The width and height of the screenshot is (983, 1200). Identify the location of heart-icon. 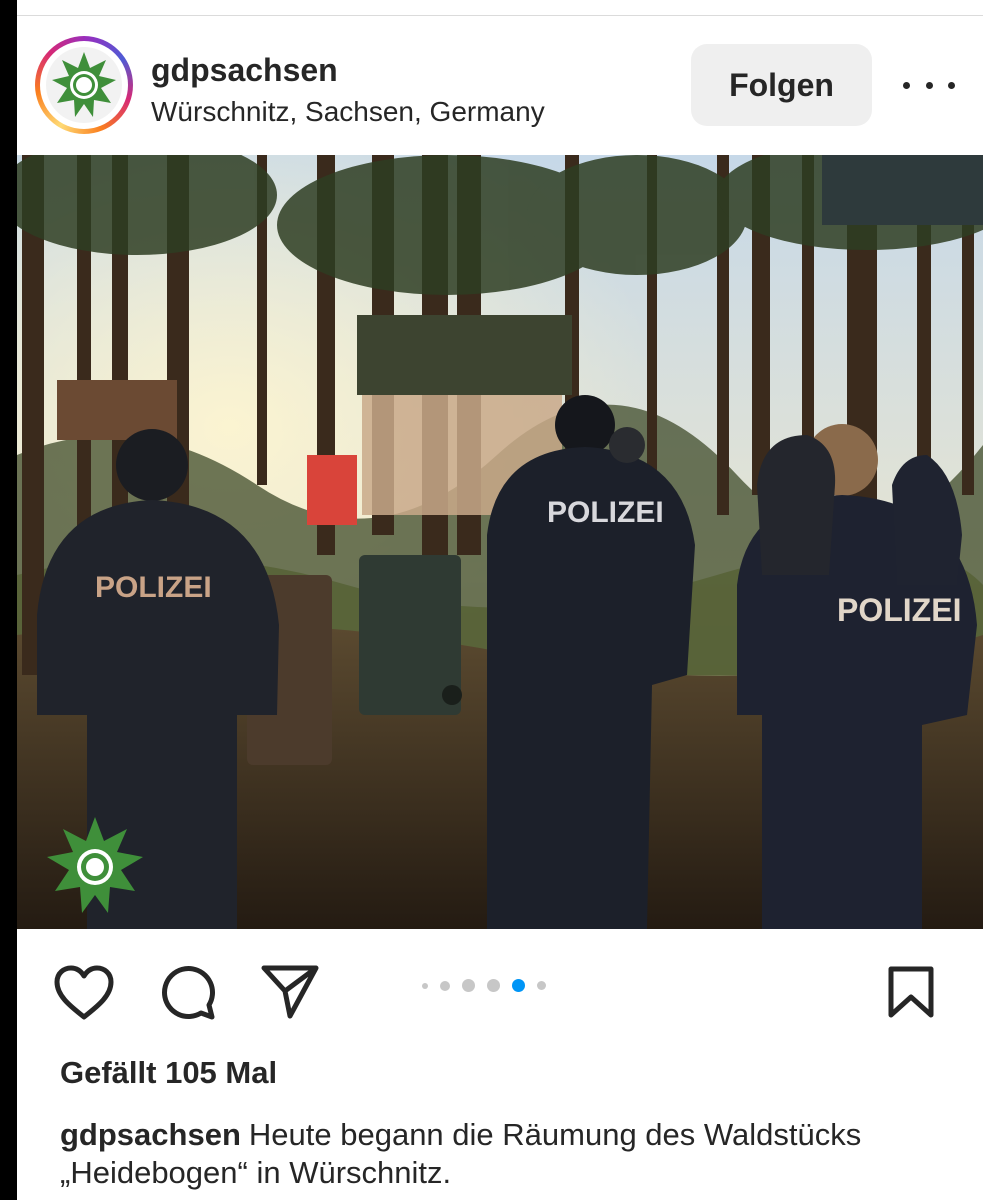
(84, 995).